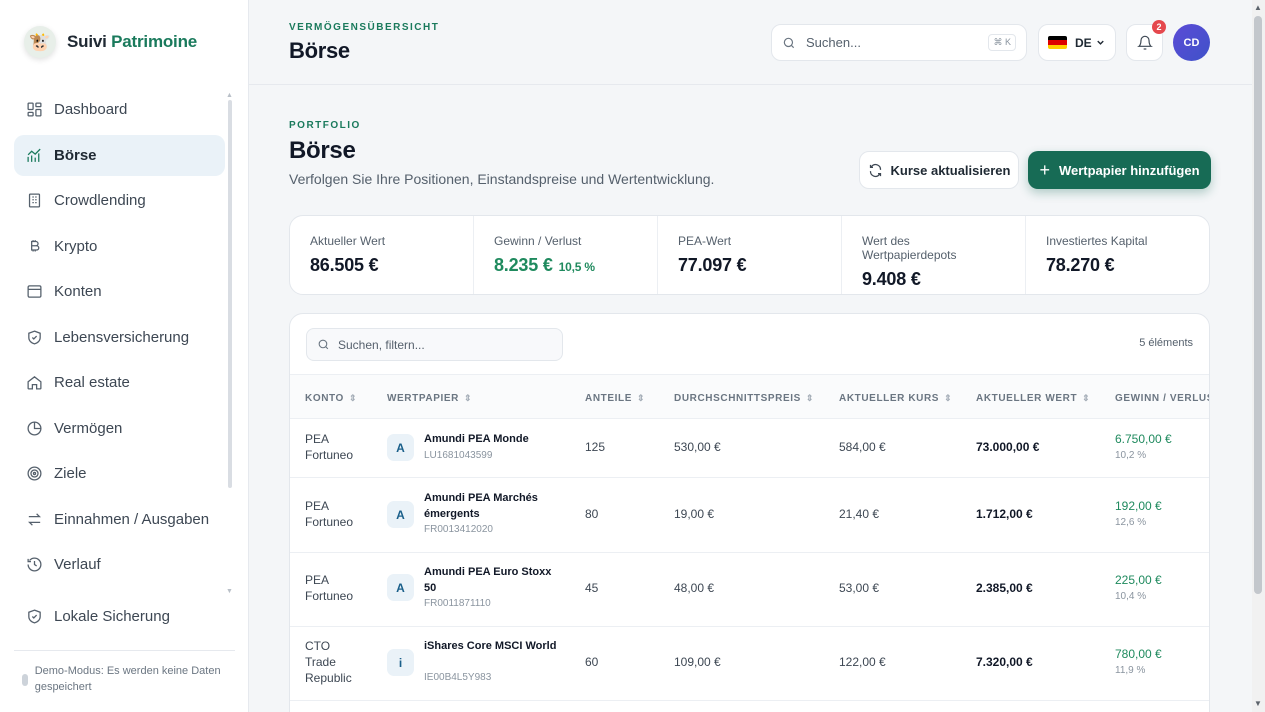 This screenshot has width=1265, height=712. I want to click on refresh-prices-button: Kurse aktualisieren, so click(939, 170).